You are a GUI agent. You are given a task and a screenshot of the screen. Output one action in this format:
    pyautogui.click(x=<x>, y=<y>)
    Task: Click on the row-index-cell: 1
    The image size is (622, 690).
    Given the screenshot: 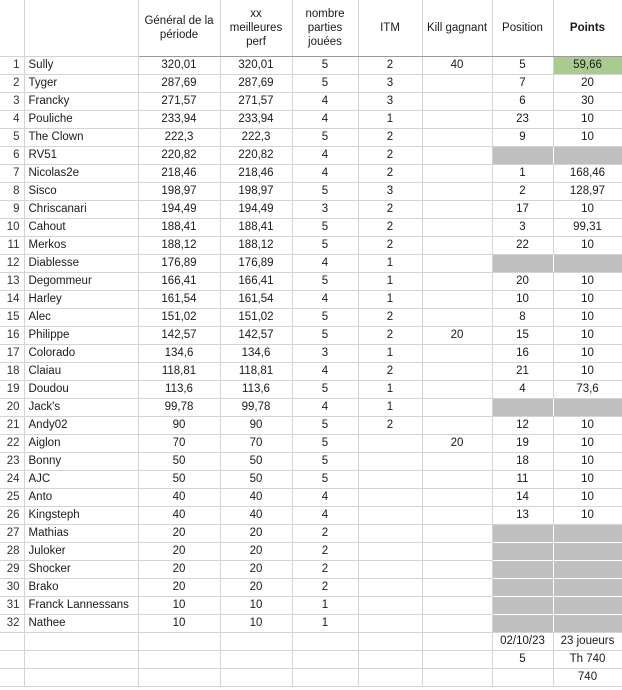 What is the action you would take?
    pyautogui.click(x=12, y=65)
    